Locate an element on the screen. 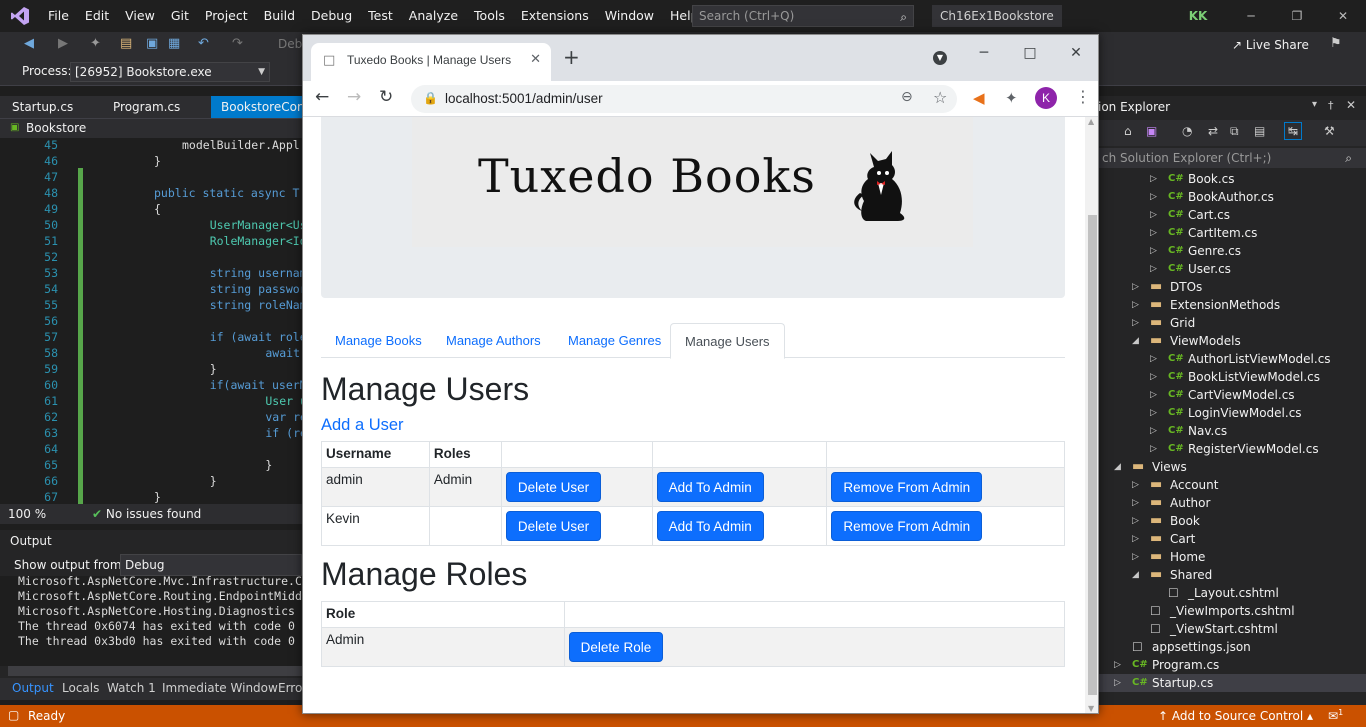 The height and width of the screenshot is (727, 1366). code-line: 53 string username = is located at coordinates (151, 273).